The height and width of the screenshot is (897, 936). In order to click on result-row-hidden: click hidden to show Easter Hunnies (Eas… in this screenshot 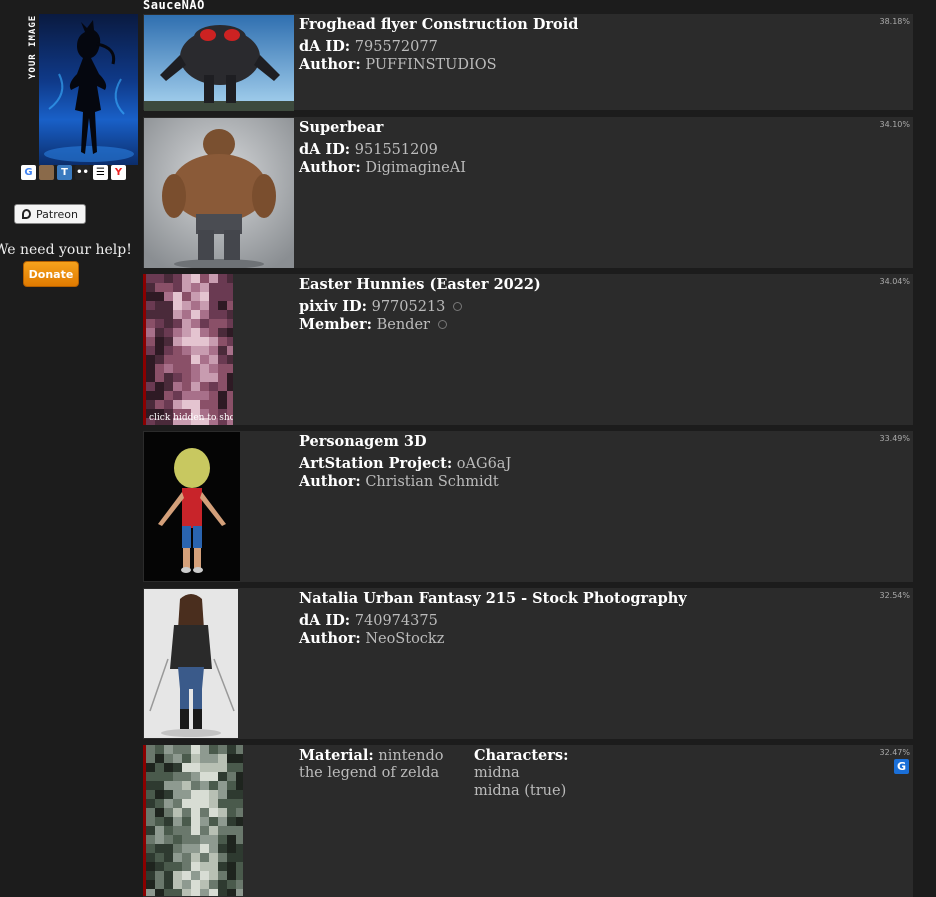, I will do `click(528, 349)`.